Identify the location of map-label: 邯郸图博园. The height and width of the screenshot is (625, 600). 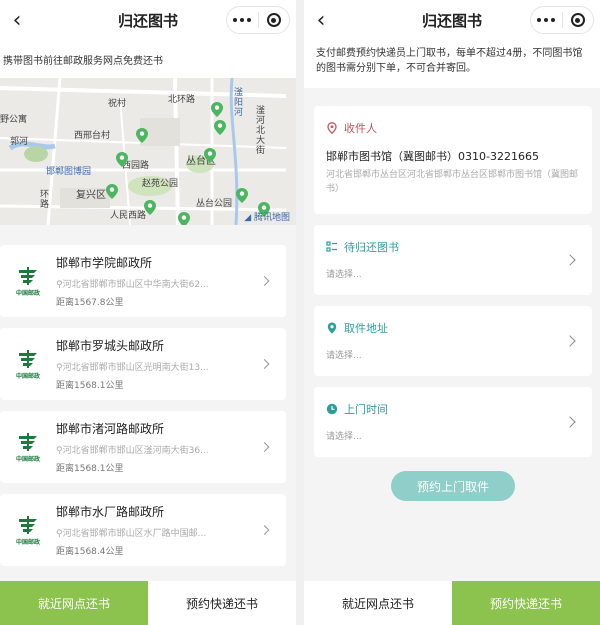
(69, 172).